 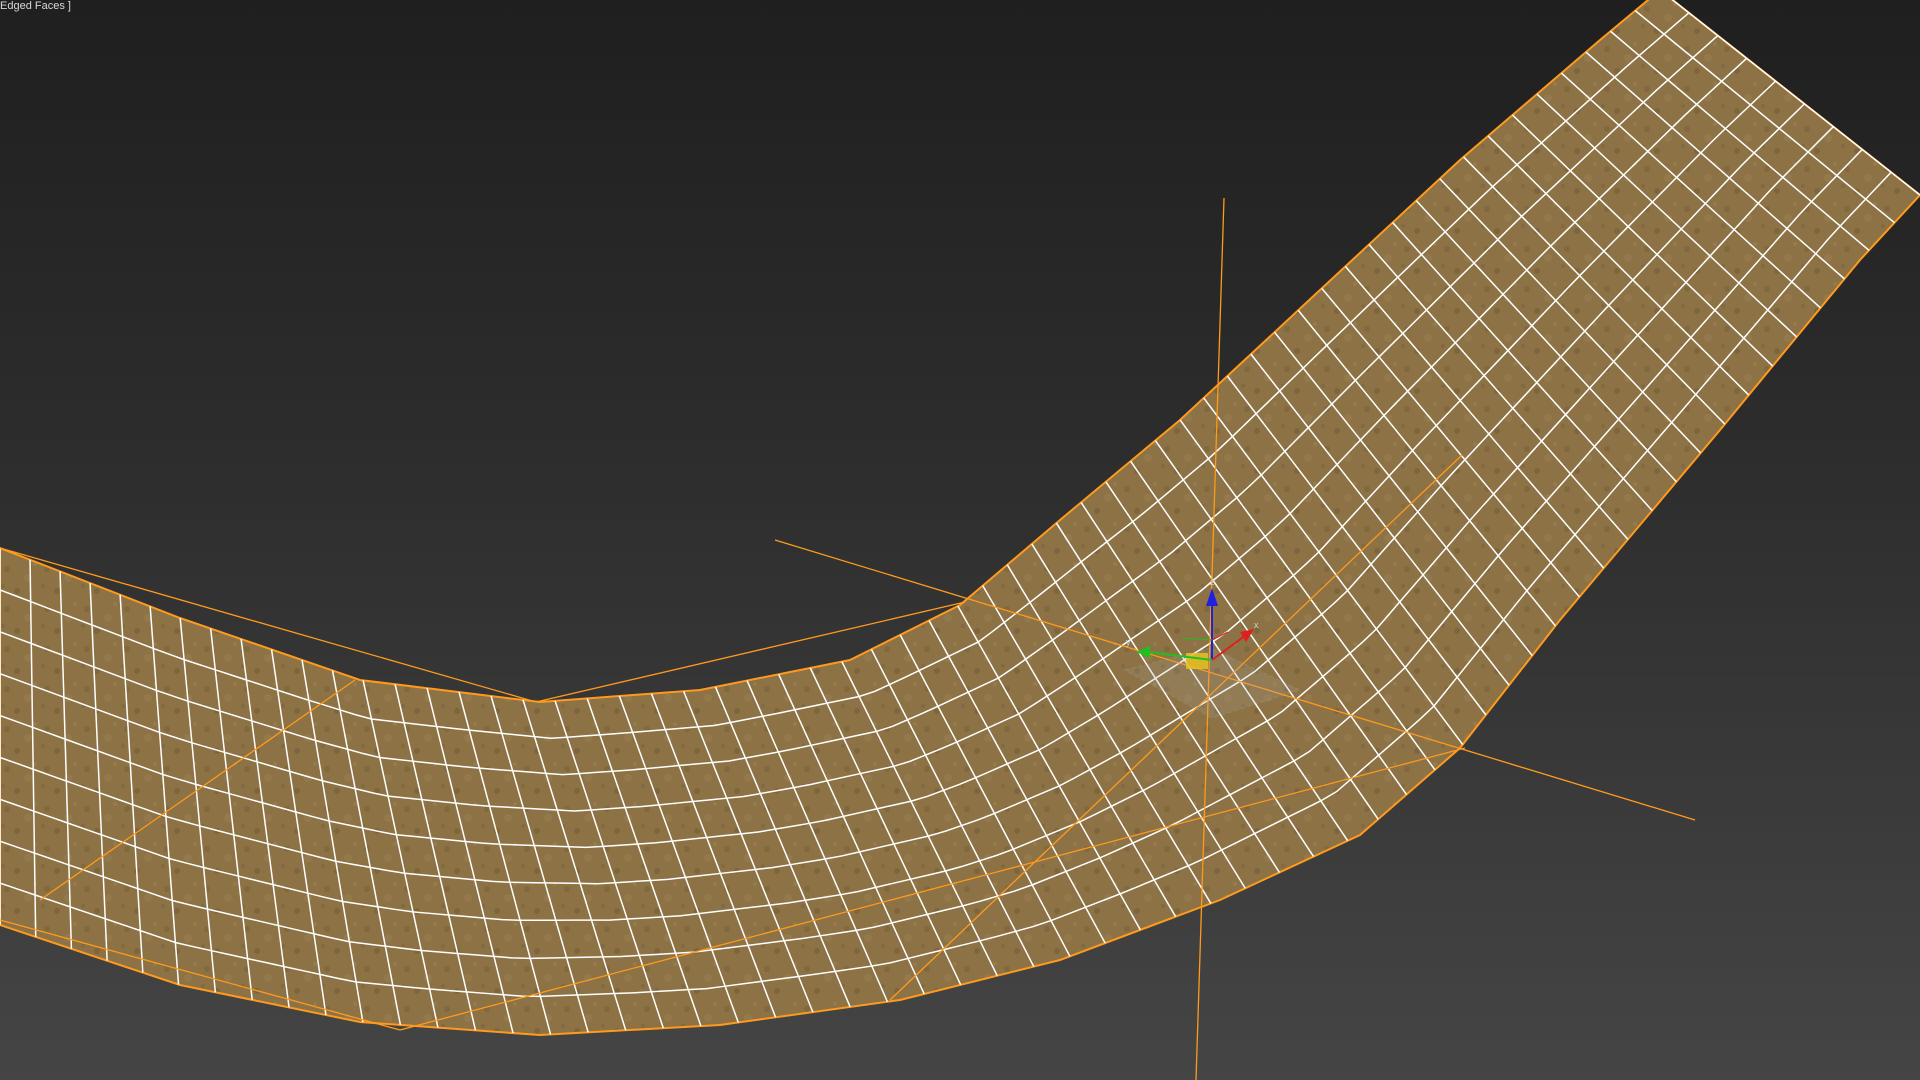 I want to click on gizmo-y-label: y, so click(x=1128, y=642).